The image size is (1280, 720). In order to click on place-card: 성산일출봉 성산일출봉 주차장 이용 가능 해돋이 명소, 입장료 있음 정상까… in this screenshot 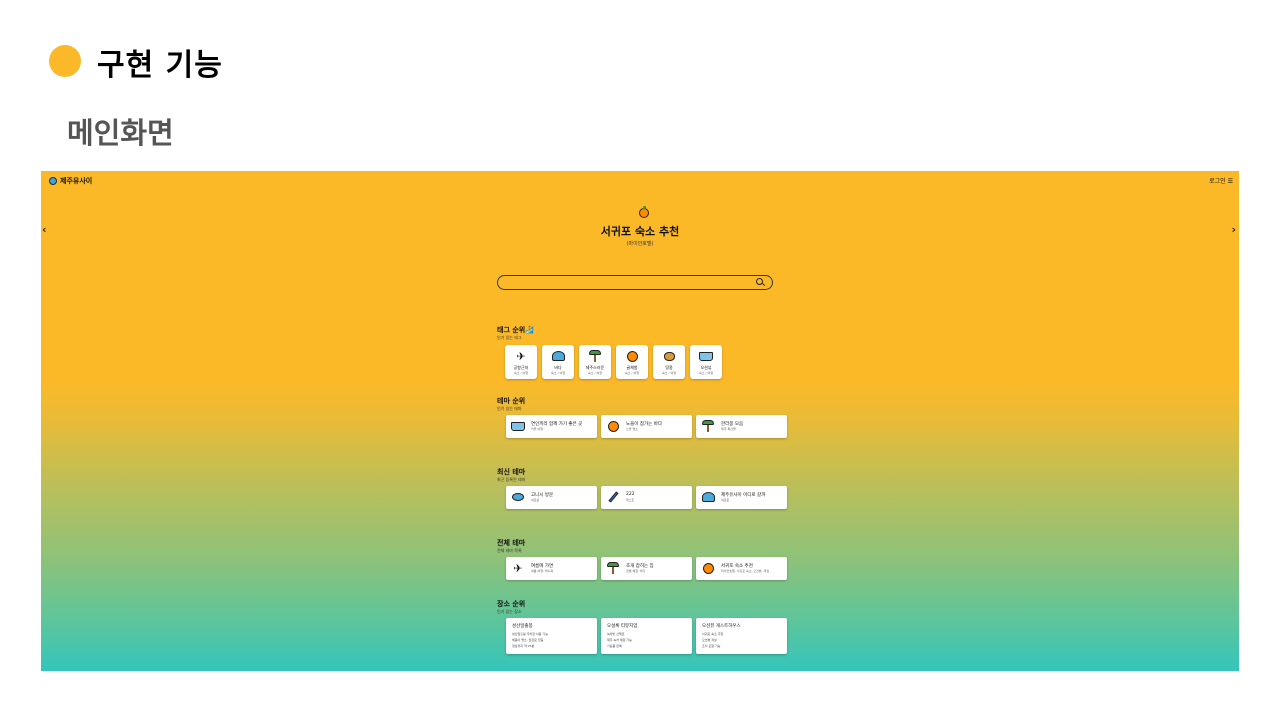, I will do `click(551, 636)`.